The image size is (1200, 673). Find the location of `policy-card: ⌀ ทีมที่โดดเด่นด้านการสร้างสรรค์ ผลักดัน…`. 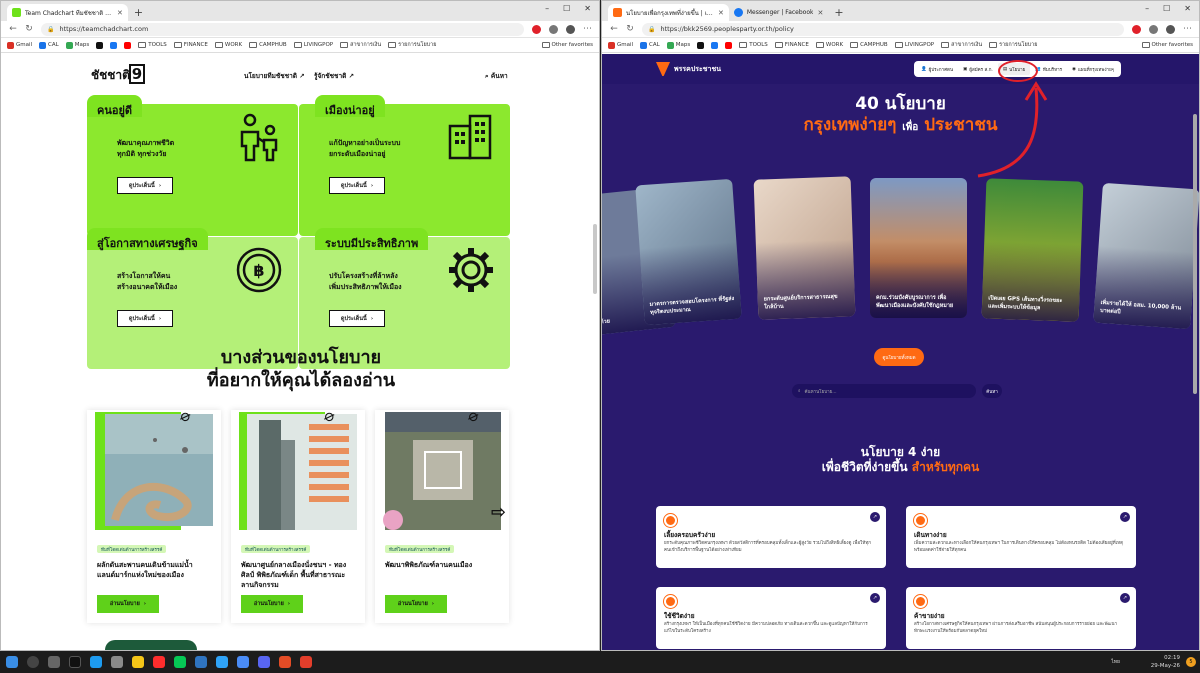

policy-card: ⌀ ทีมที่โดดเด่นด้านการสร้างสรรค์ ผลักดัน… is located at coordinates (154, 514).